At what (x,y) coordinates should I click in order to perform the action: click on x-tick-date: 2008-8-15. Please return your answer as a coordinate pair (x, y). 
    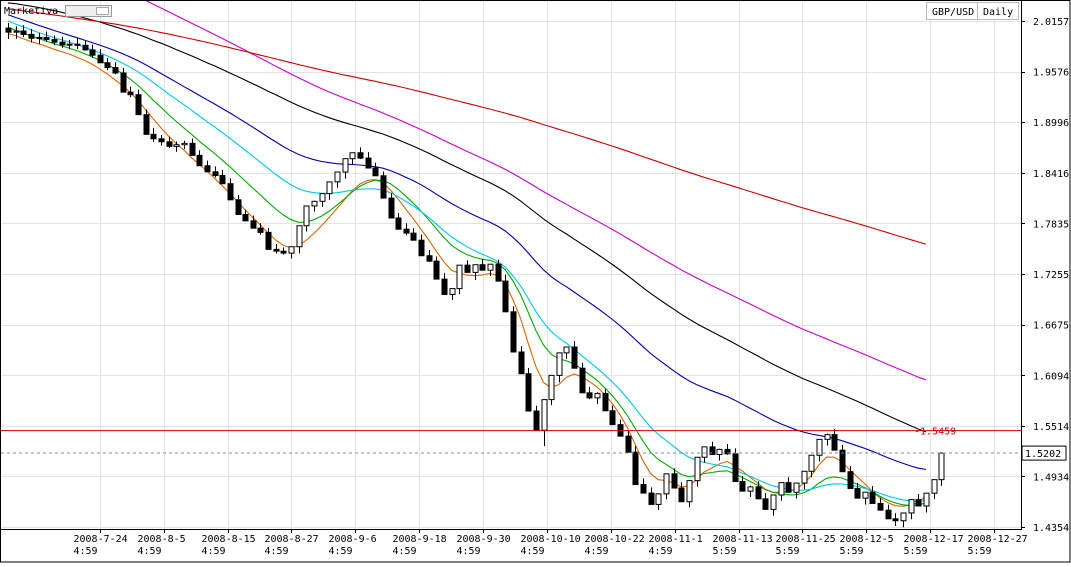
    Looking at the image, I should click on (229, 539).